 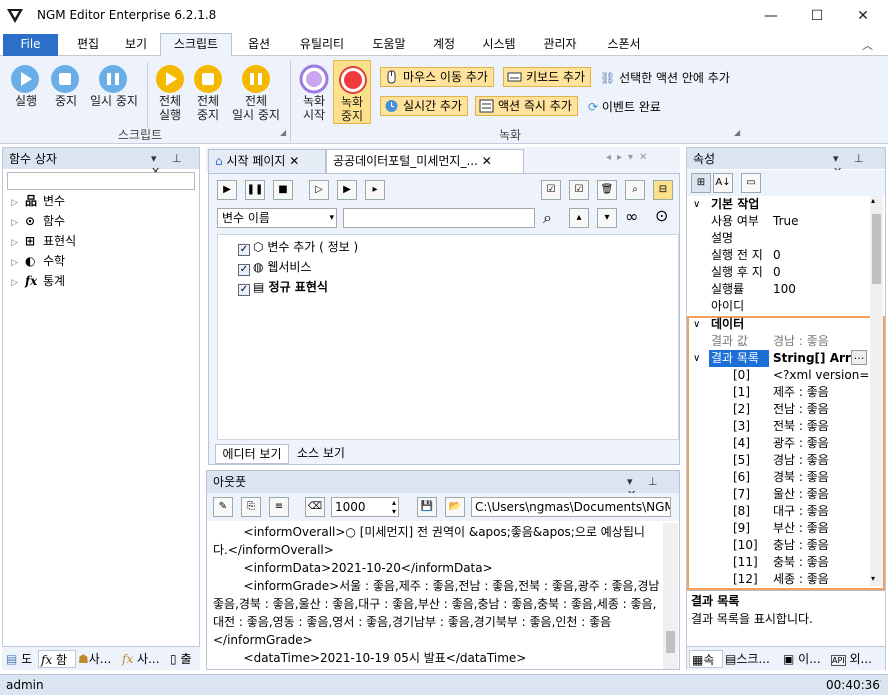 What do you see at coordinates (547, 218) in the screenshot?
I see `search-icon: ⌕` at bounding box center [547, 218].